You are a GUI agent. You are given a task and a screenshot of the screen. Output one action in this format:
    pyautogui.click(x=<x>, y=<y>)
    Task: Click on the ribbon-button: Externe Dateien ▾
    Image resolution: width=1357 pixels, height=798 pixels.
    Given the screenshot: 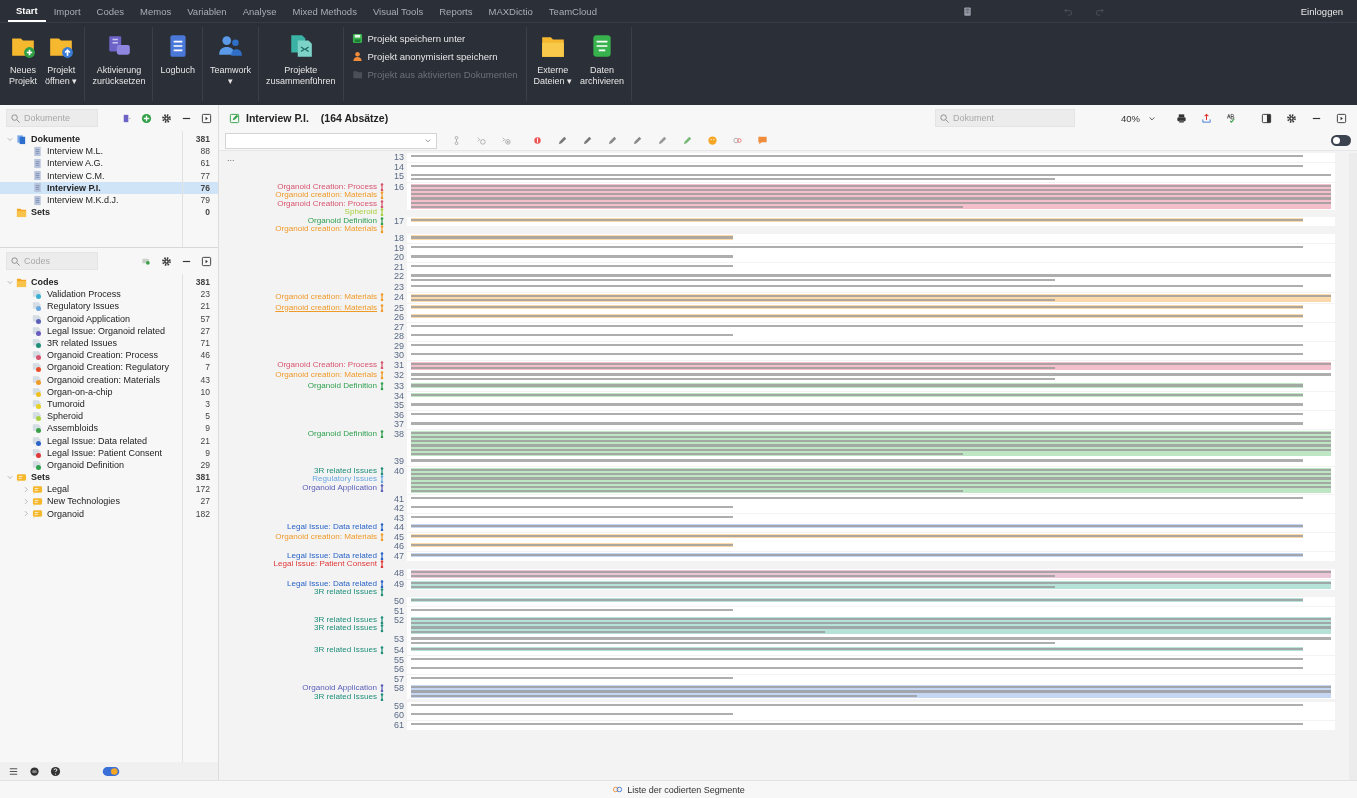 What is the action you would take?
    pyautogui.click(x=553, y=58)
    